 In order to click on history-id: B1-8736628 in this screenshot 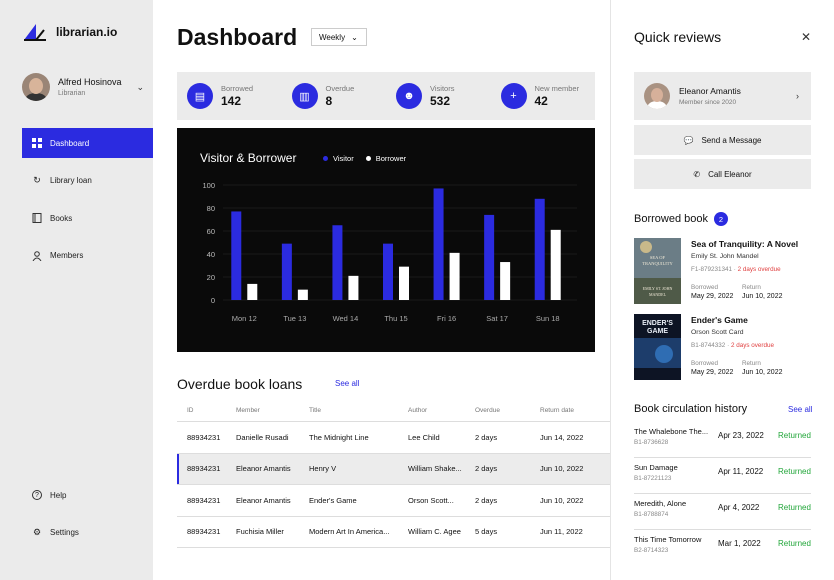, I will do `click(651, 442)`.